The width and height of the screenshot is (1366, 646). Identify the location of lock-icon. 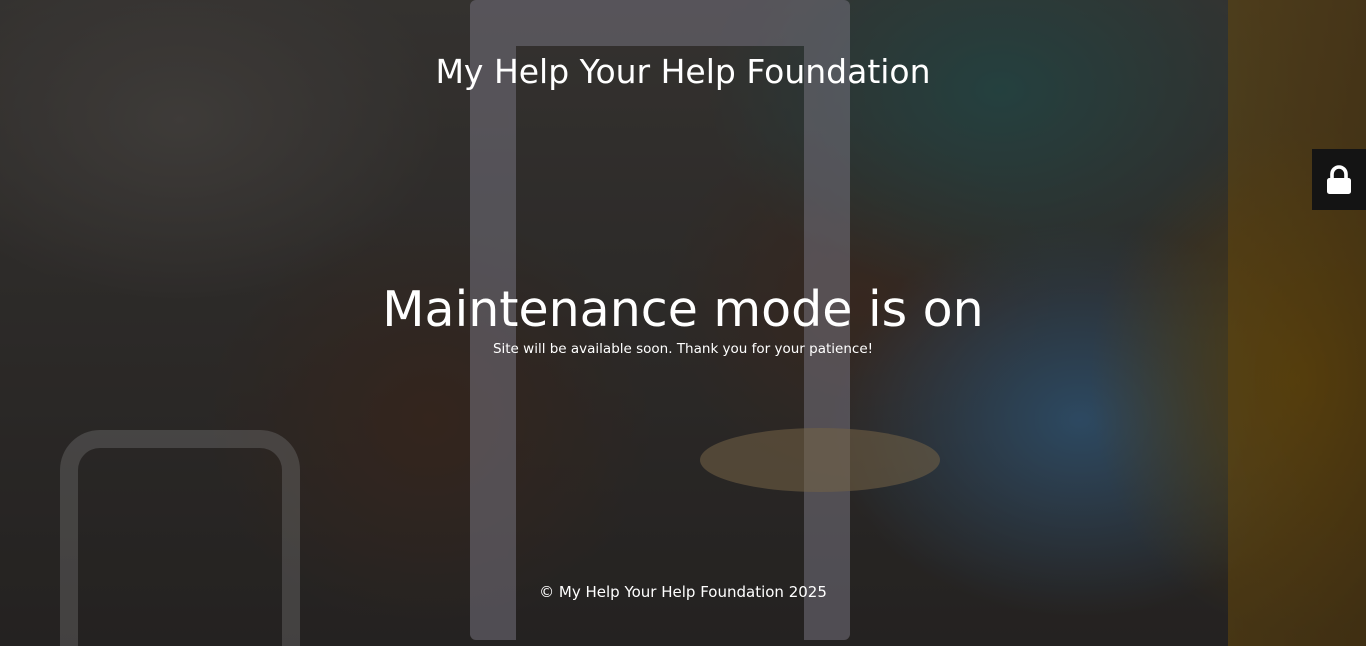
(1339, 179).